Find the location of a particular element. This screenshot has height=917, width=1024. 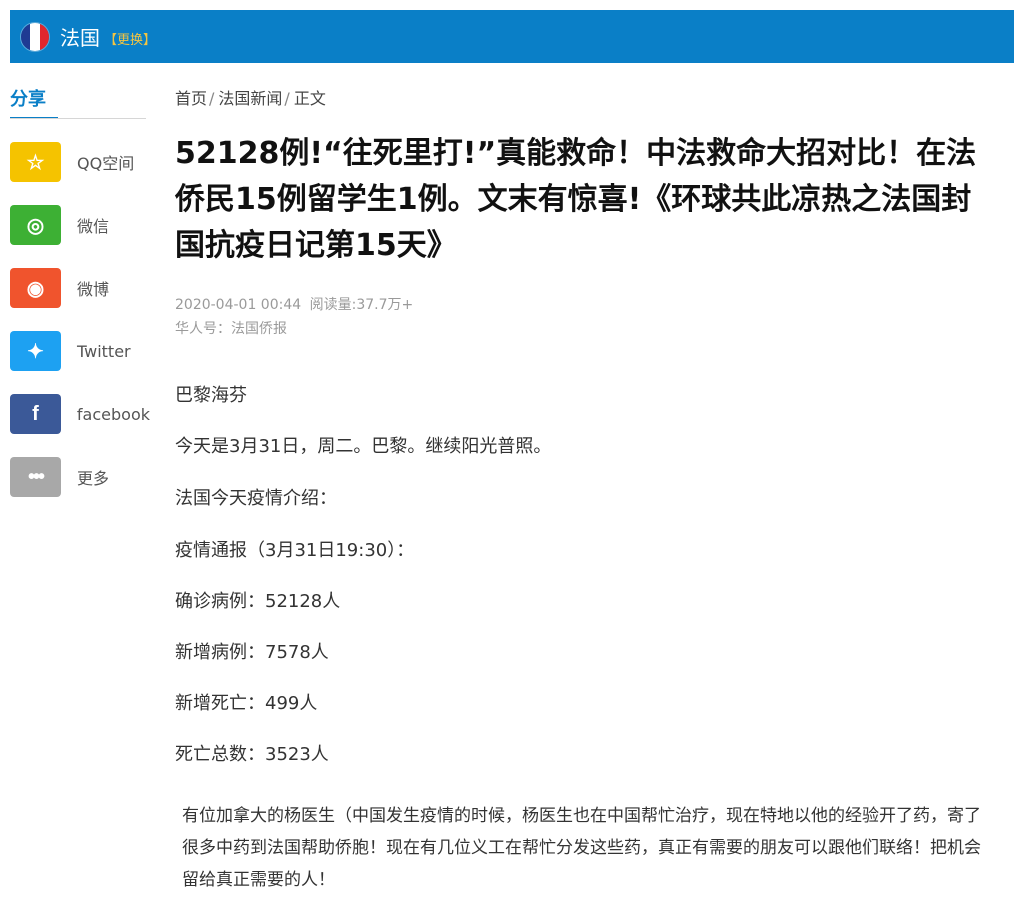

share-item-qzone: ☆ QQ空间 is located at coordinates (80, 162).